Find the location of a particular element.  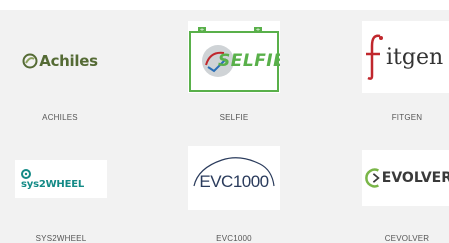

fitgen-logo-text: itgen is located at coordinates (415, 57).